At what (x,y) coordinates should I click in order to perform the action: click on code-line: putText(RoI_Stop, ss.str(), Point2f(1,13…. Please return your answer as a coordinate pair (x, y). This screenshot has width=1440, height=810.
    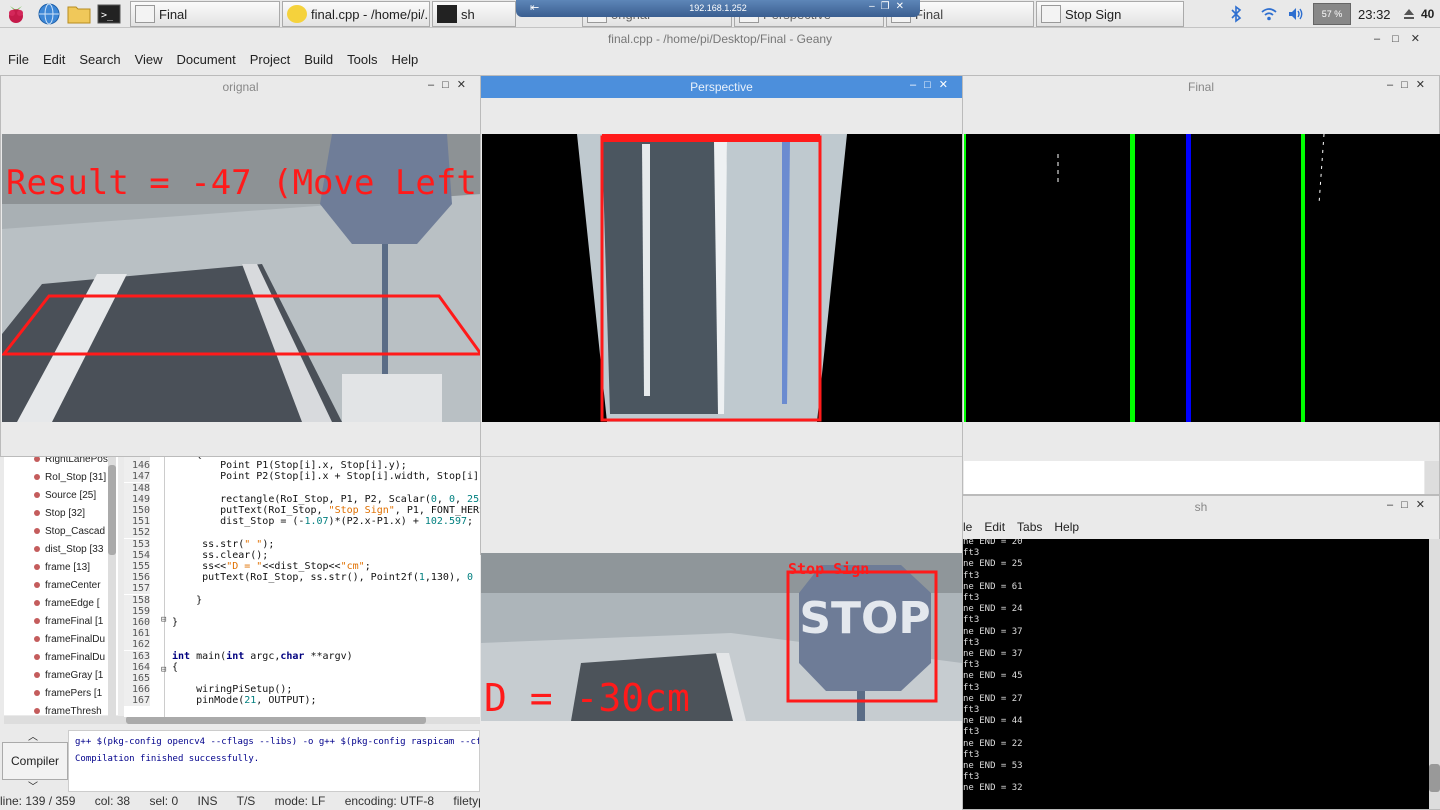
    Looking at the image, I should click on (323, 578).